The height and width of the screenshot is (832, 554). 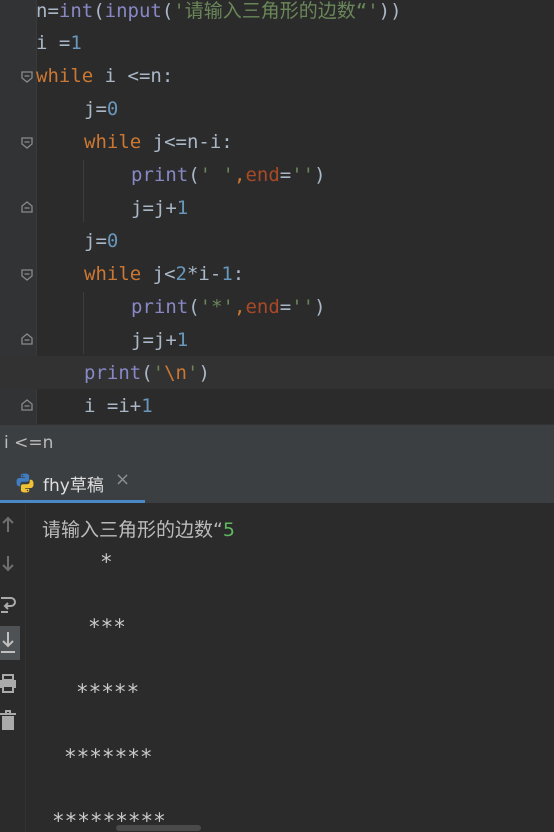 What do you see at coordinates (10, 524) in the screenshot?
I see `arrow-up-icon` at bounding box center [10, 524].